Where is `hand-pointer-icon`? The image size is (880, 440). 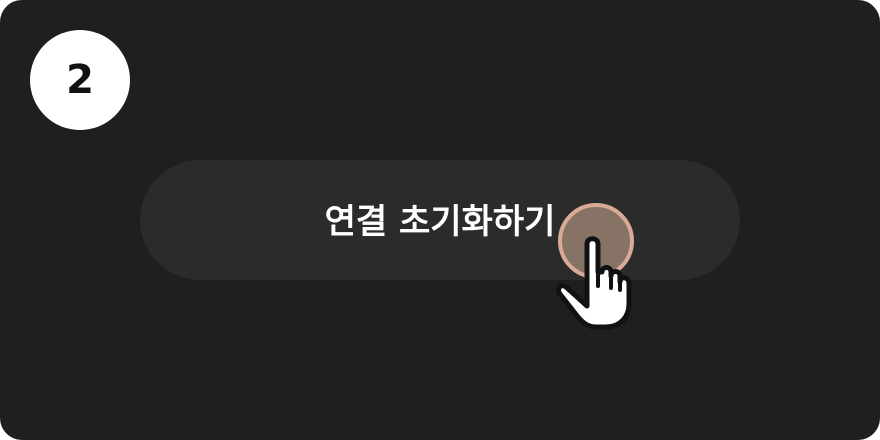 hand-pointer-icon is located at coordinates (594, 283).